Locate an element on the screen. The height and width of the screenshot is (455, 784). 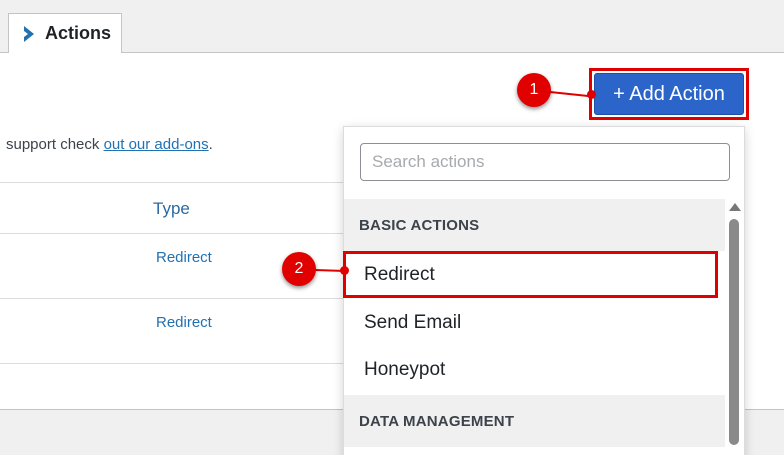
dropdown-scrollbar is located at coordinates (734, 327).